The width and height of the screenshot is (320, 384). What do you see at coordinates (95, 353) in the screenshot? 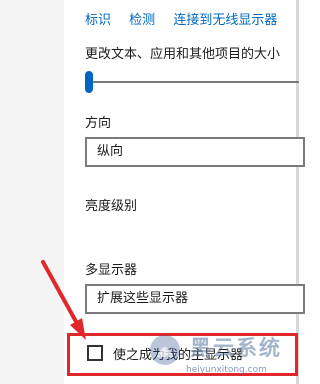
I see `main-display-checkbox` at bounding box center [95, 353].